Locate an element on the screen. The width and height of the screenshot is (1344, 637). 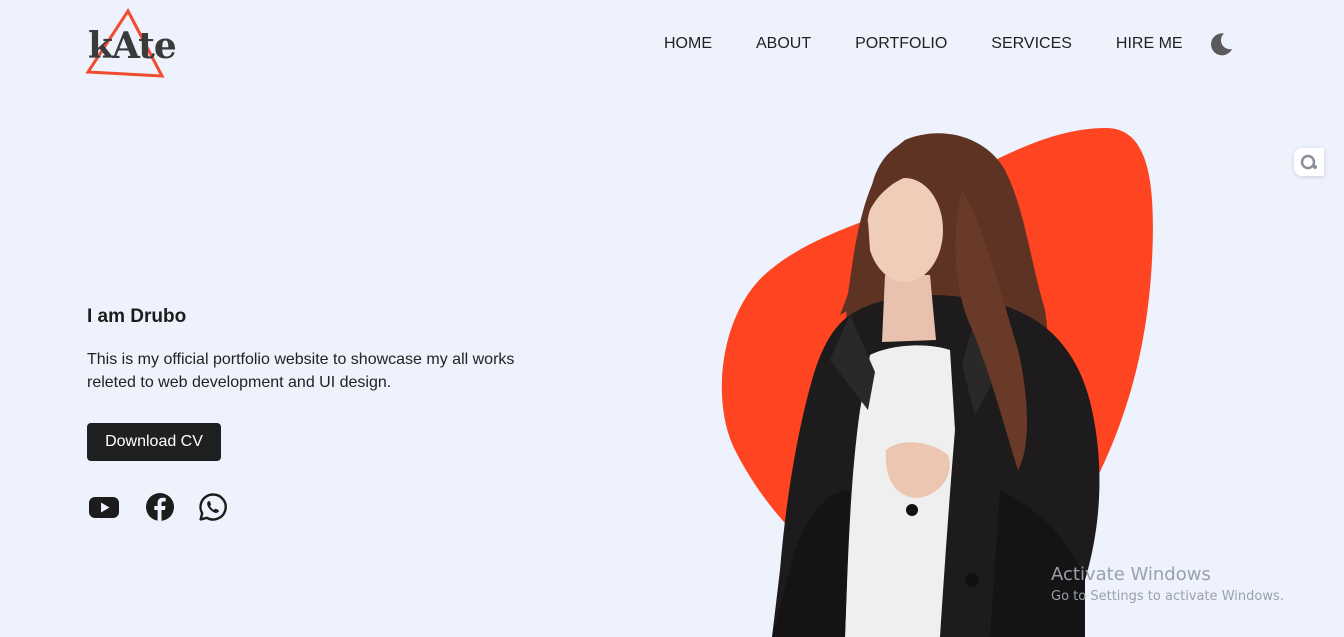
activate-windows-title: Activate Windows is located at coordinates (1131, 574).